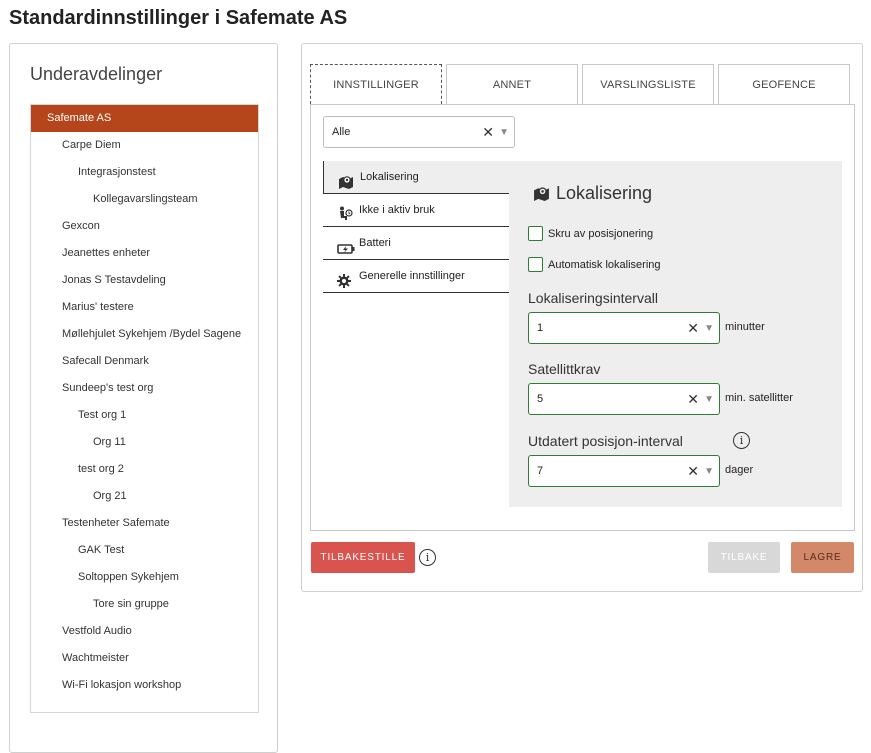 This screenshot has height=753, width=871. What do you see at coordinates (648, 84) in the screenshot?
I see `tab-varslingsliste: VARSLINGSLISTE` at bounding box center [648, 84].